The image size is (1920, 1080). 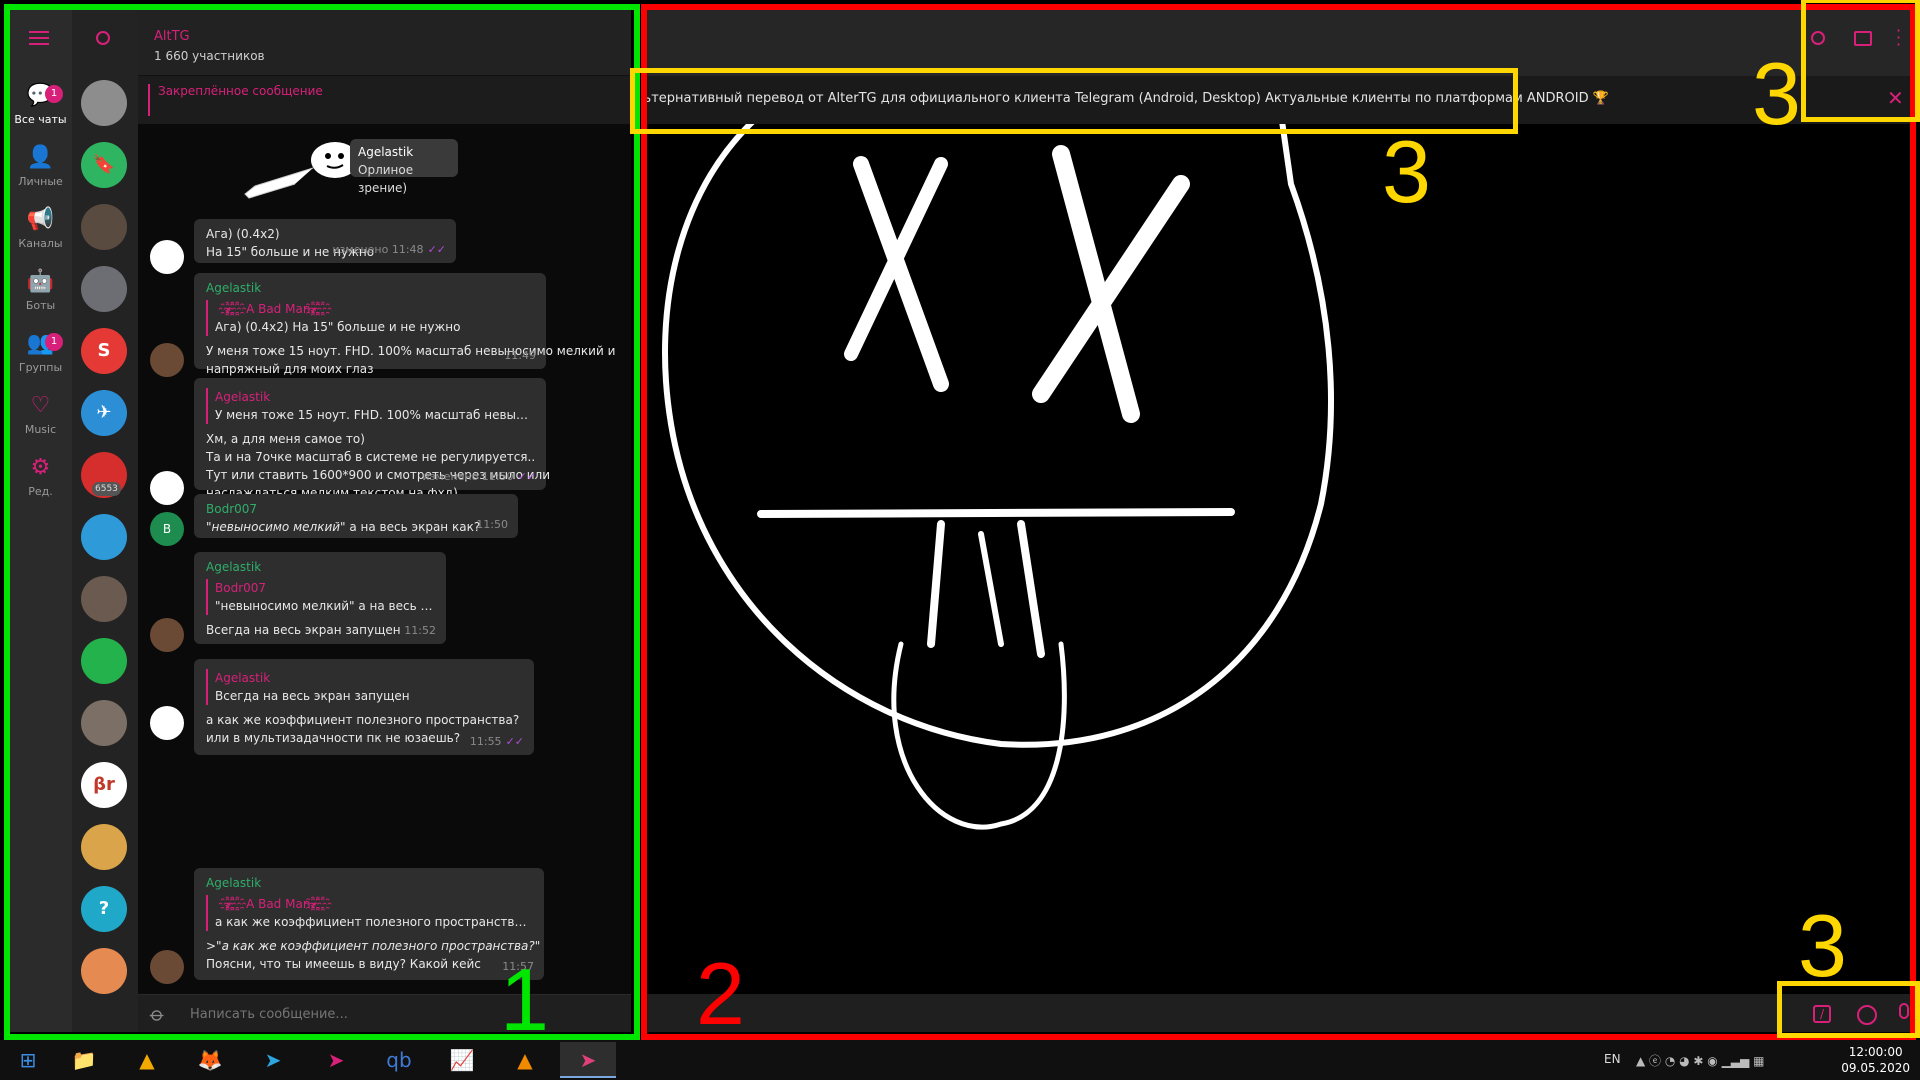 What do you see at coordinates (39, 38) in the screenshot?
I see `menu-icon` at bounding box center [39, 38].